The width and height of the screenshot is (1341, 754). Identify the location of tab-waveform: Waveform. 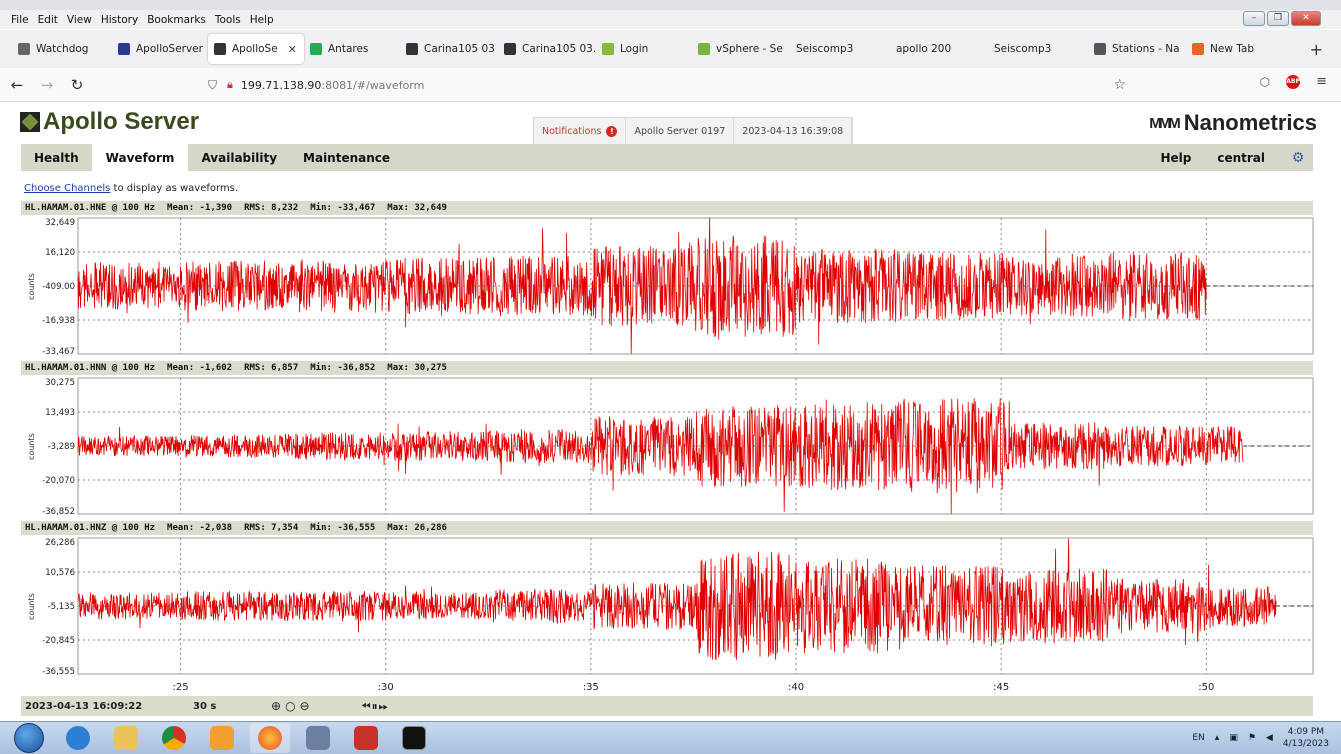
(140, 157).